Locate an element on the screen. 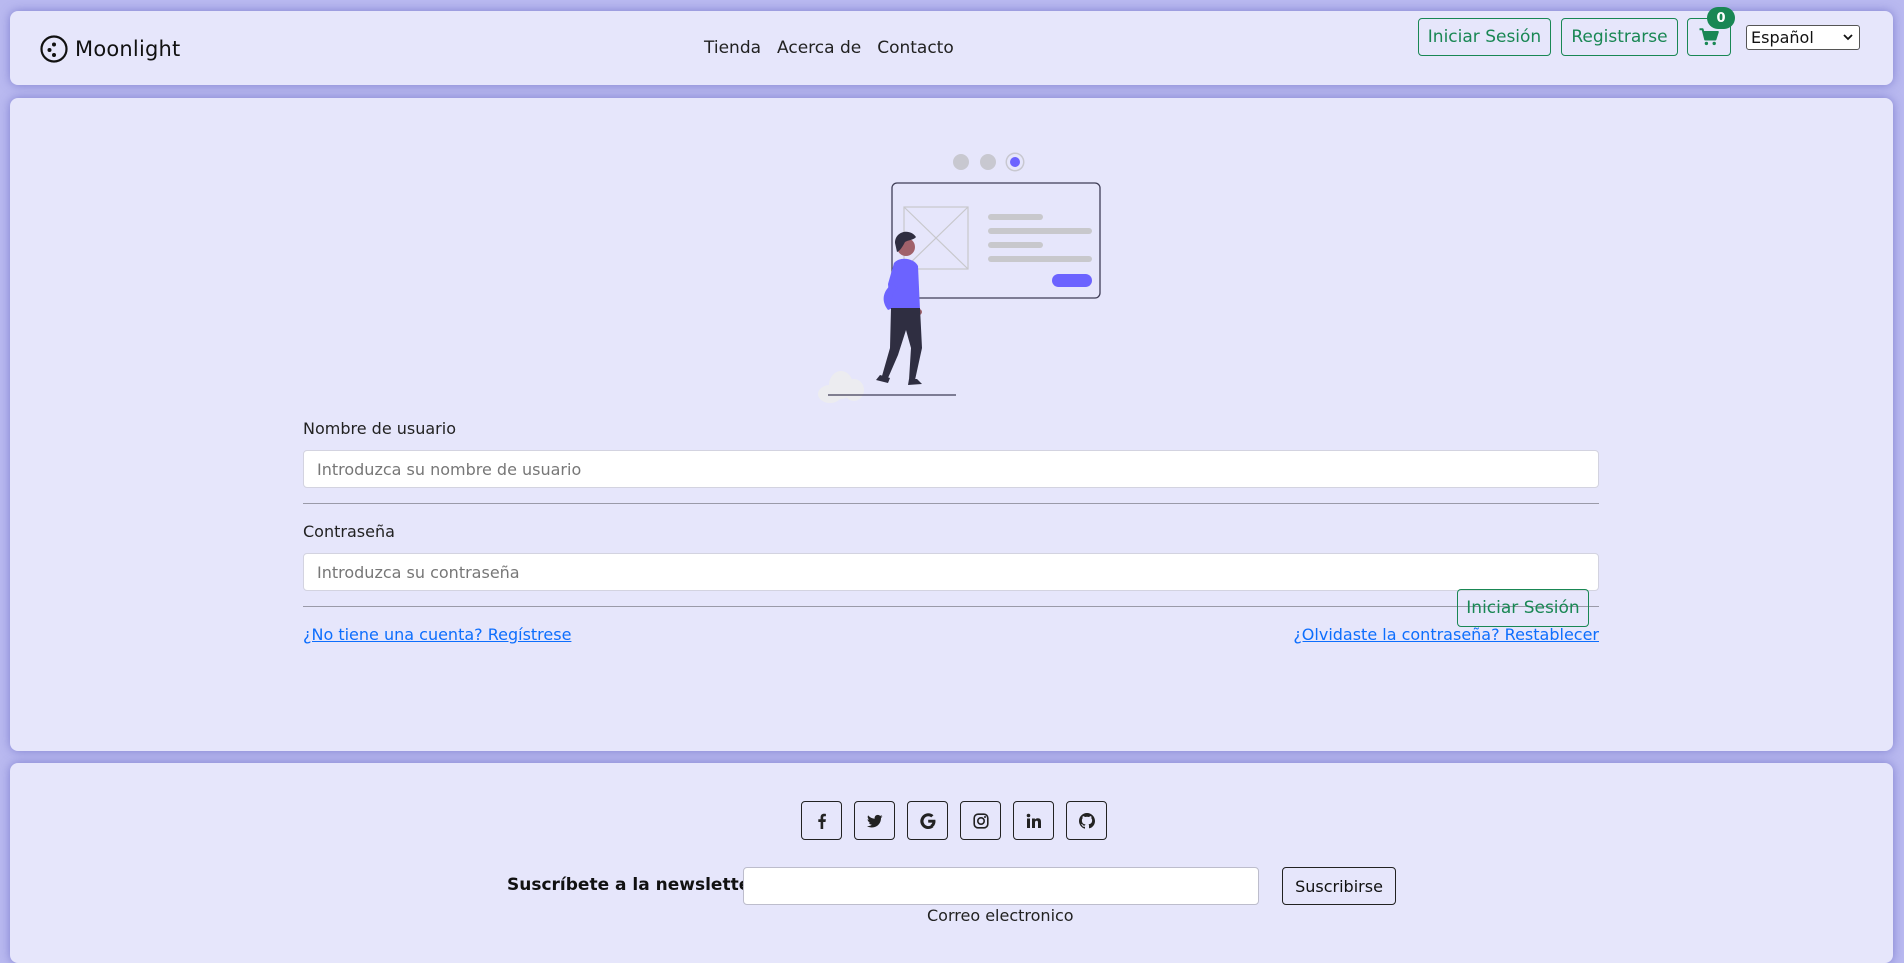 The width and height of the screenshot is (1904, 963). username-input: Introduzca su nombre de usuario is located at coordinates (951, 469).